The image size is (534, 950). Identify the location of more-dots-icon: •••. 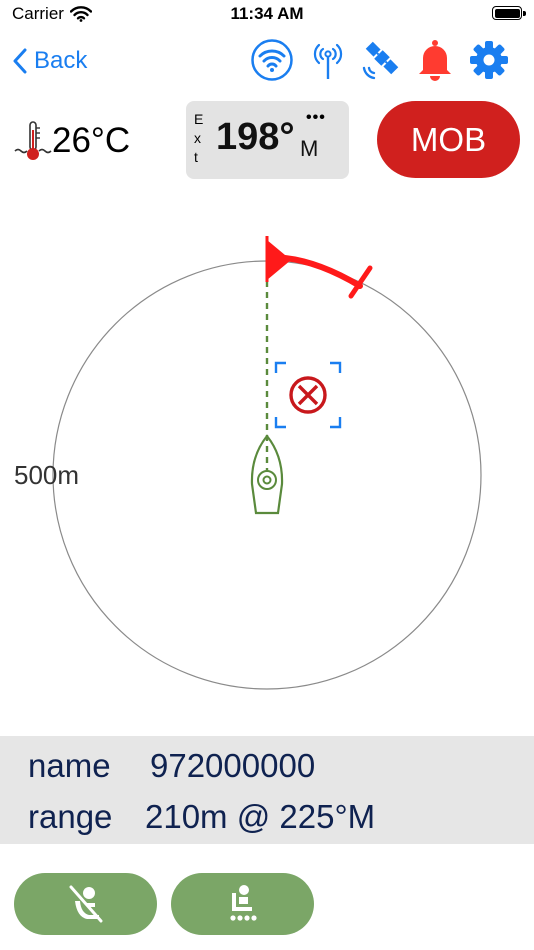
(316, 118).